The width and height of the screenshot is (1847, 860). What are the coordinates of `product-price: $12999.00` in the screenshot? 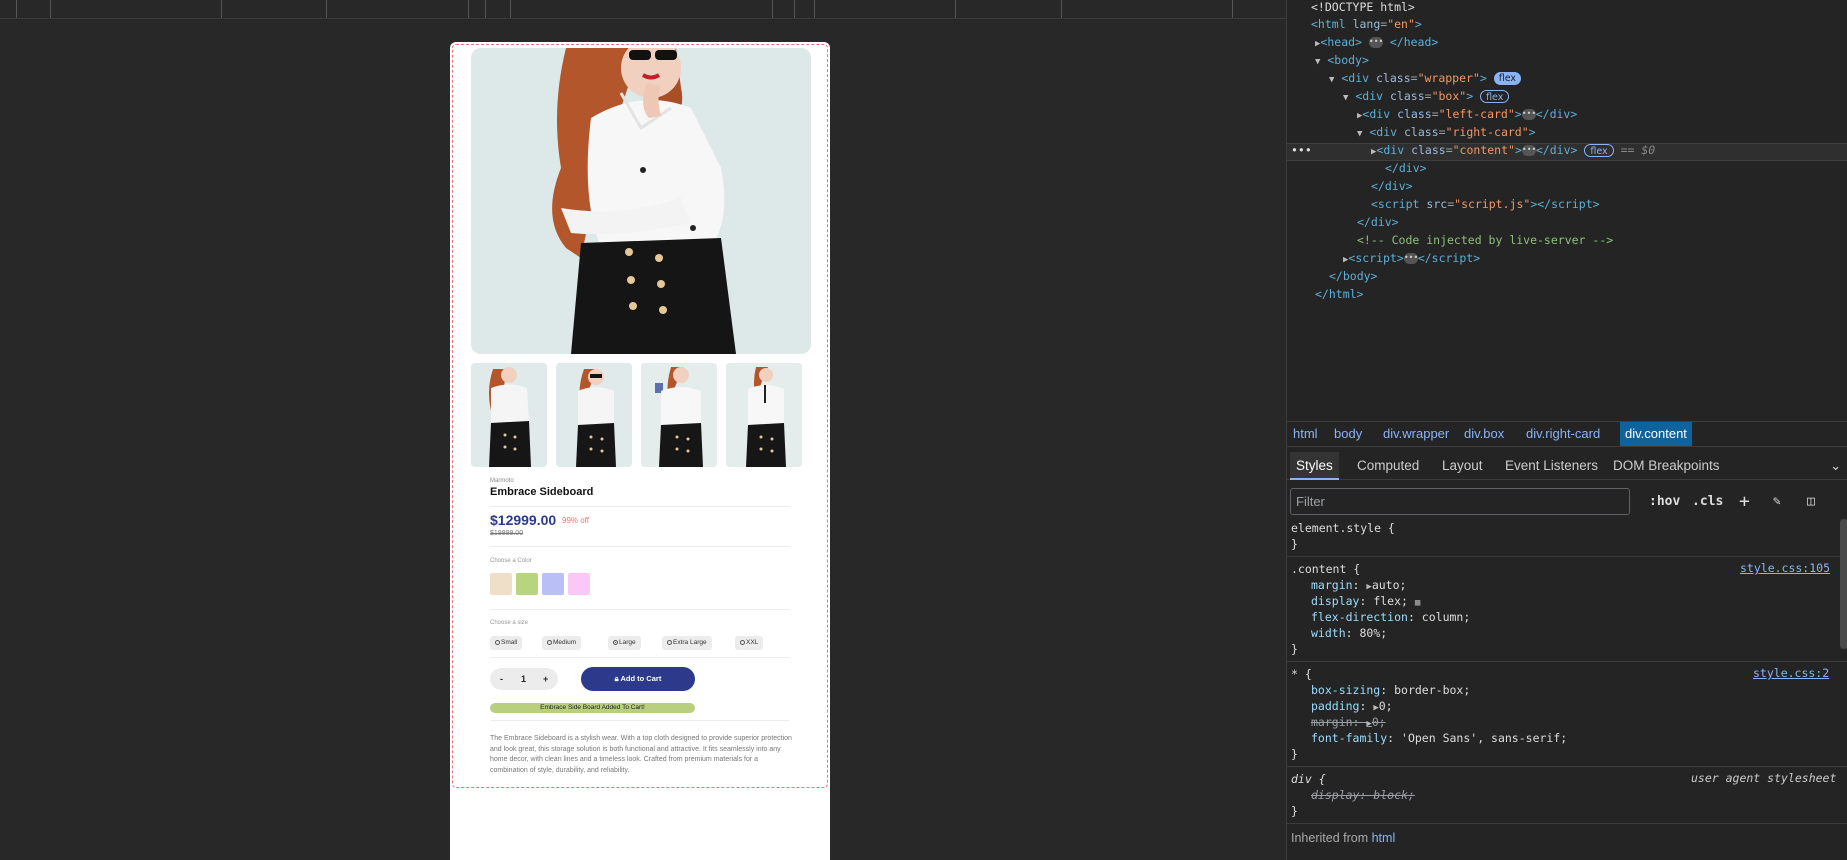 It's located at (523, 520).